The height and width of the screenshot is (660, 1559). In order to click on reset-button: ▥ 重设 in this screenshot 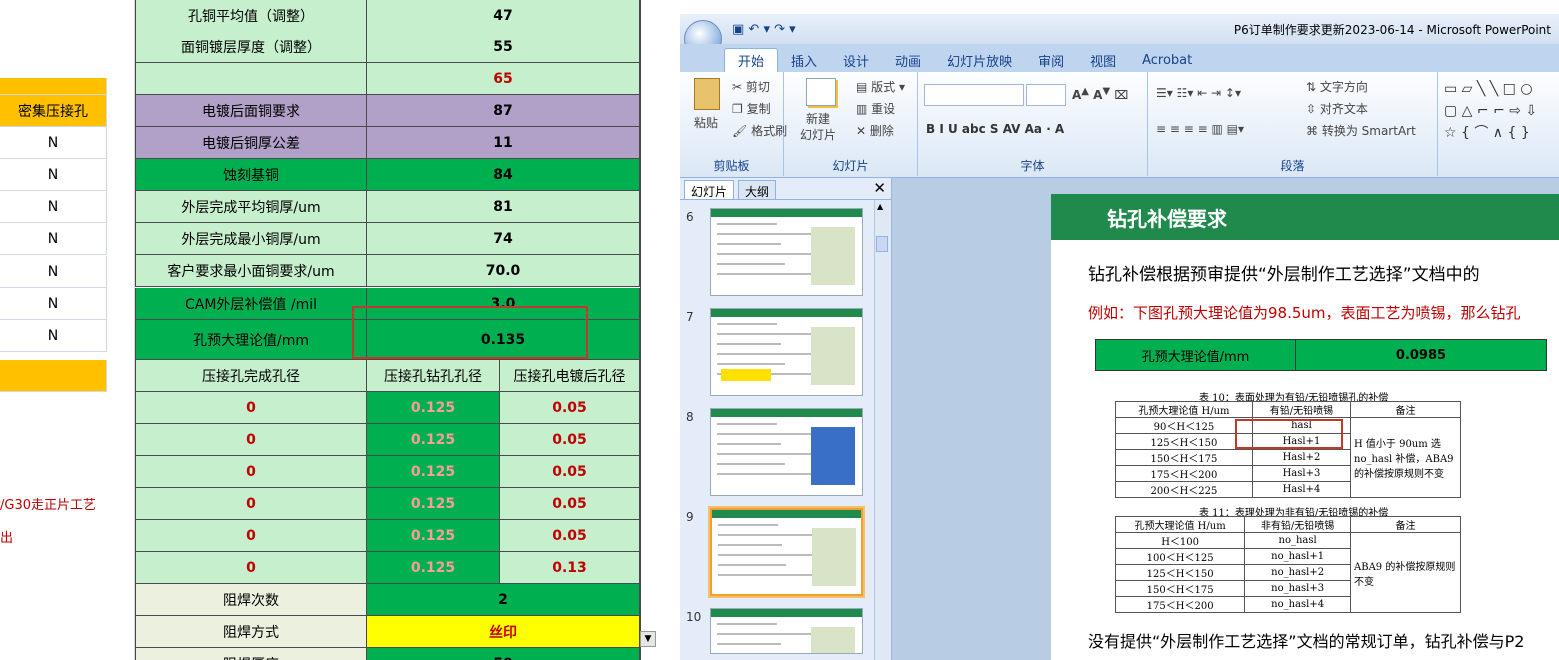, I will do `click(875, 108)`.